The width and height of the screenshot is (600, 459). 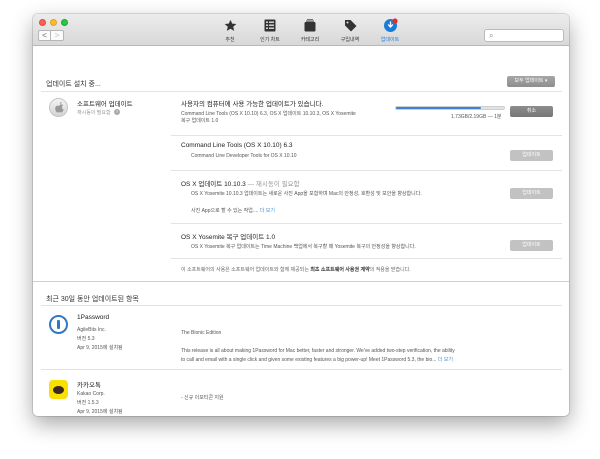 What do you see at coordinates (524, 35) in the screenshot?
I see `search-field: ⌕` at bounding box center [524, 35].